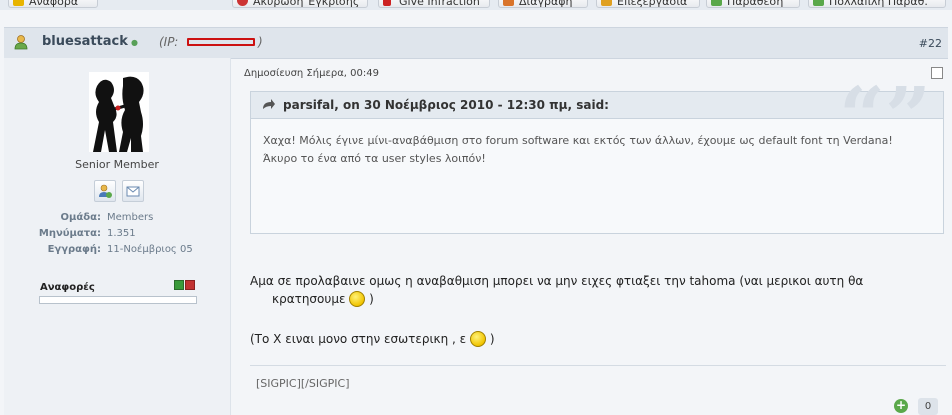 The width and height of the screenshot is (952, 415). I want to click on reputation-up-icon, so click(179, 285).